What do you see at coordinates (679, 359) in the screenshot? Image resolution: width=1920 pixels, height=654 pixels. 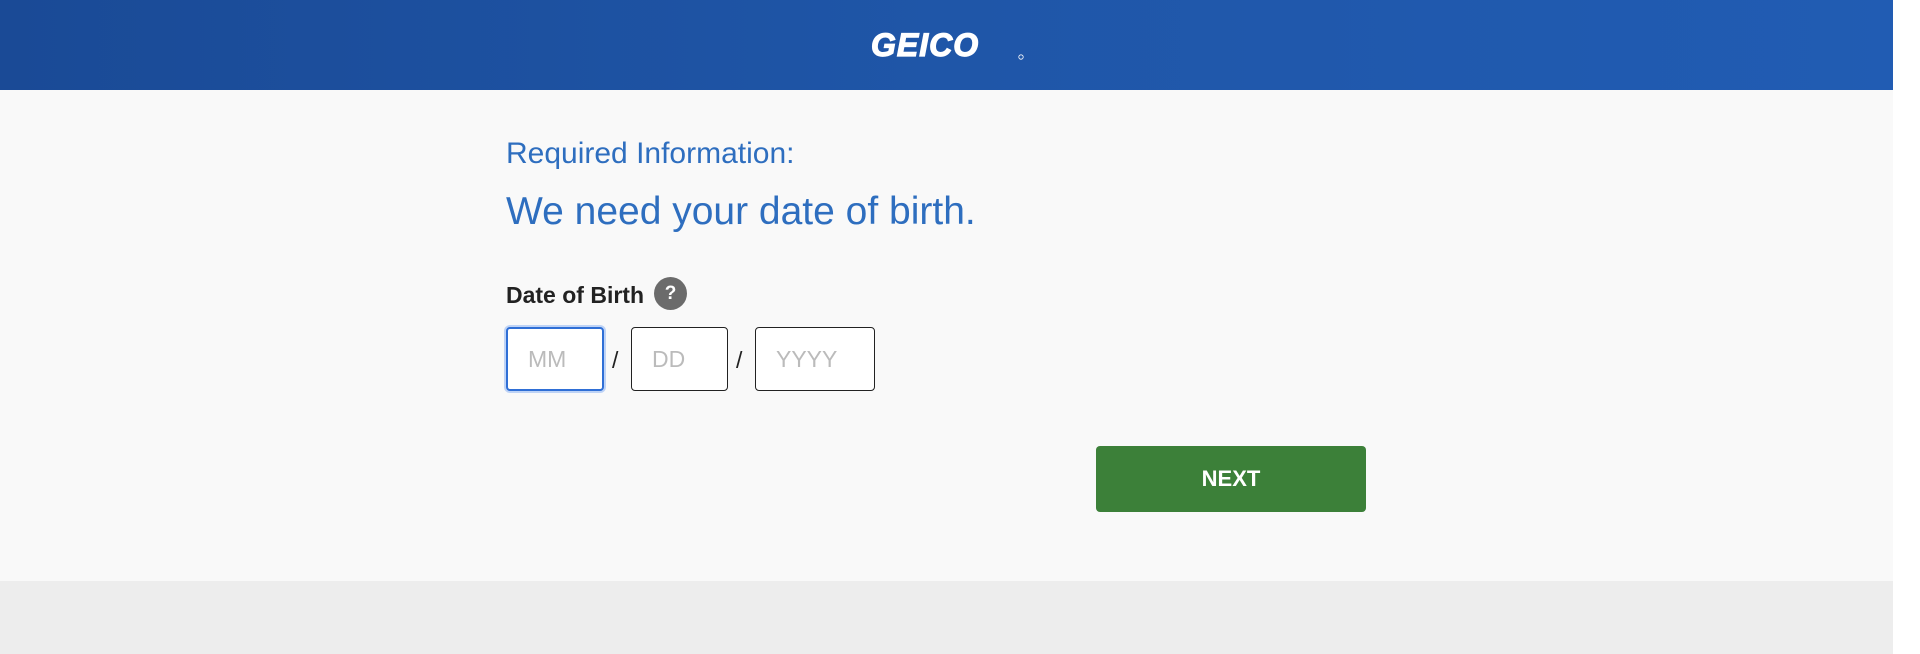 I see `day-input` at bounding box center [679, 359].